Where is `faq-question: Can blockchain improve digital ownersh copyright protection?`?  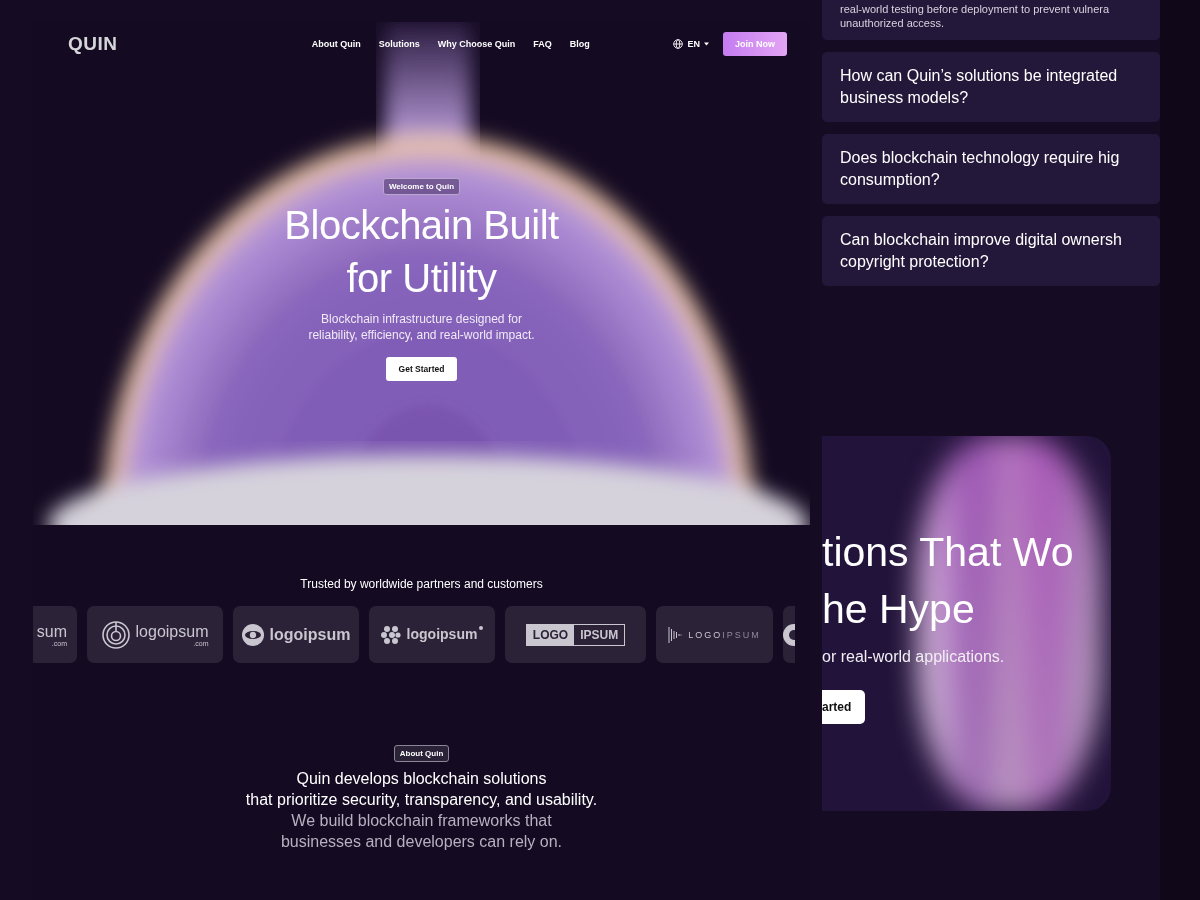
faq-question: Can blockchain improve digital ownersh copyright protection? is located at coordinates (991, 251).